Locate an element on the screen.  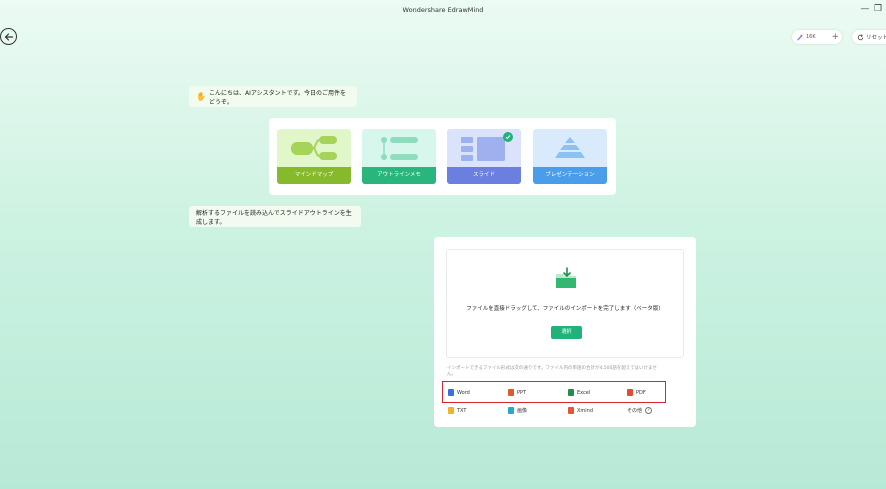
txt-file-icon is located at coordinates (451, 410).